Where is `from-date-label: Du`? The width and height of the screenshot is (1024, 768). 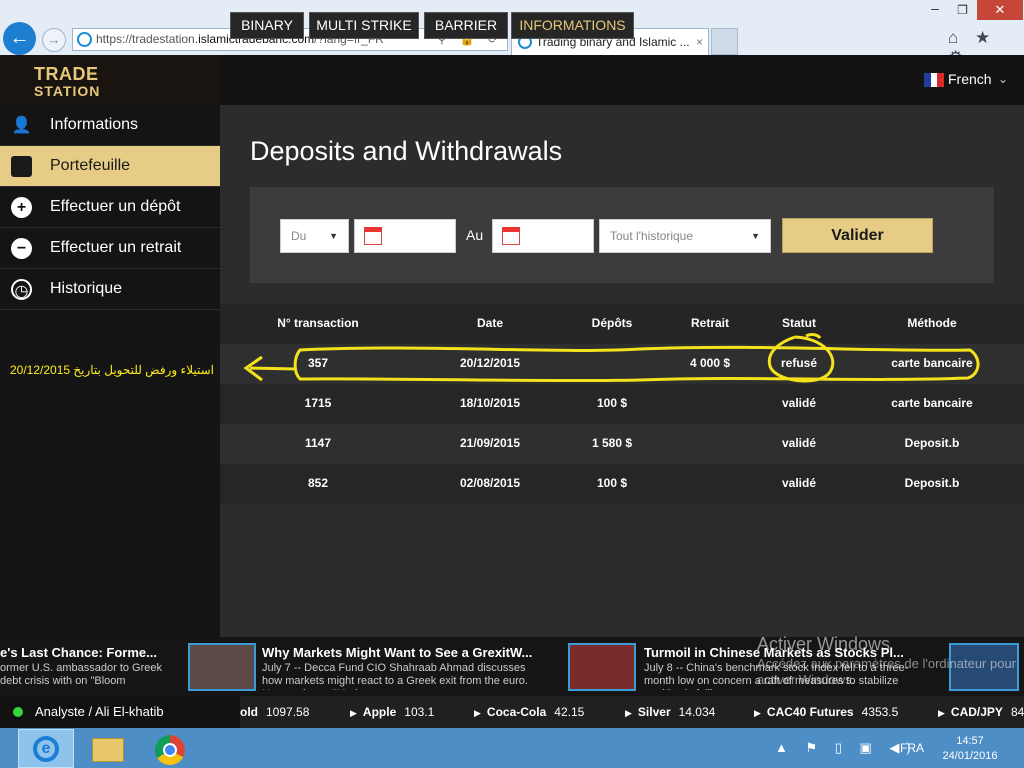
from-date-label: Du is located at coordinates (299, 236).